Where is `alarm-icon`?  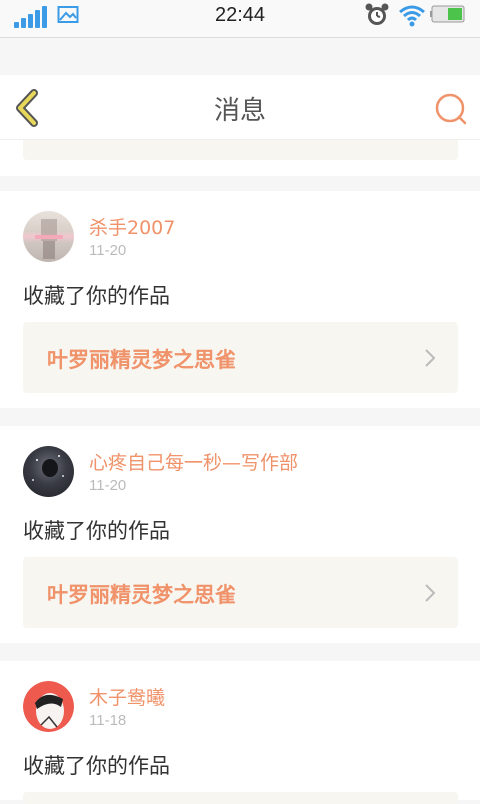
alarm-icon is located at coordinates (377, 14).